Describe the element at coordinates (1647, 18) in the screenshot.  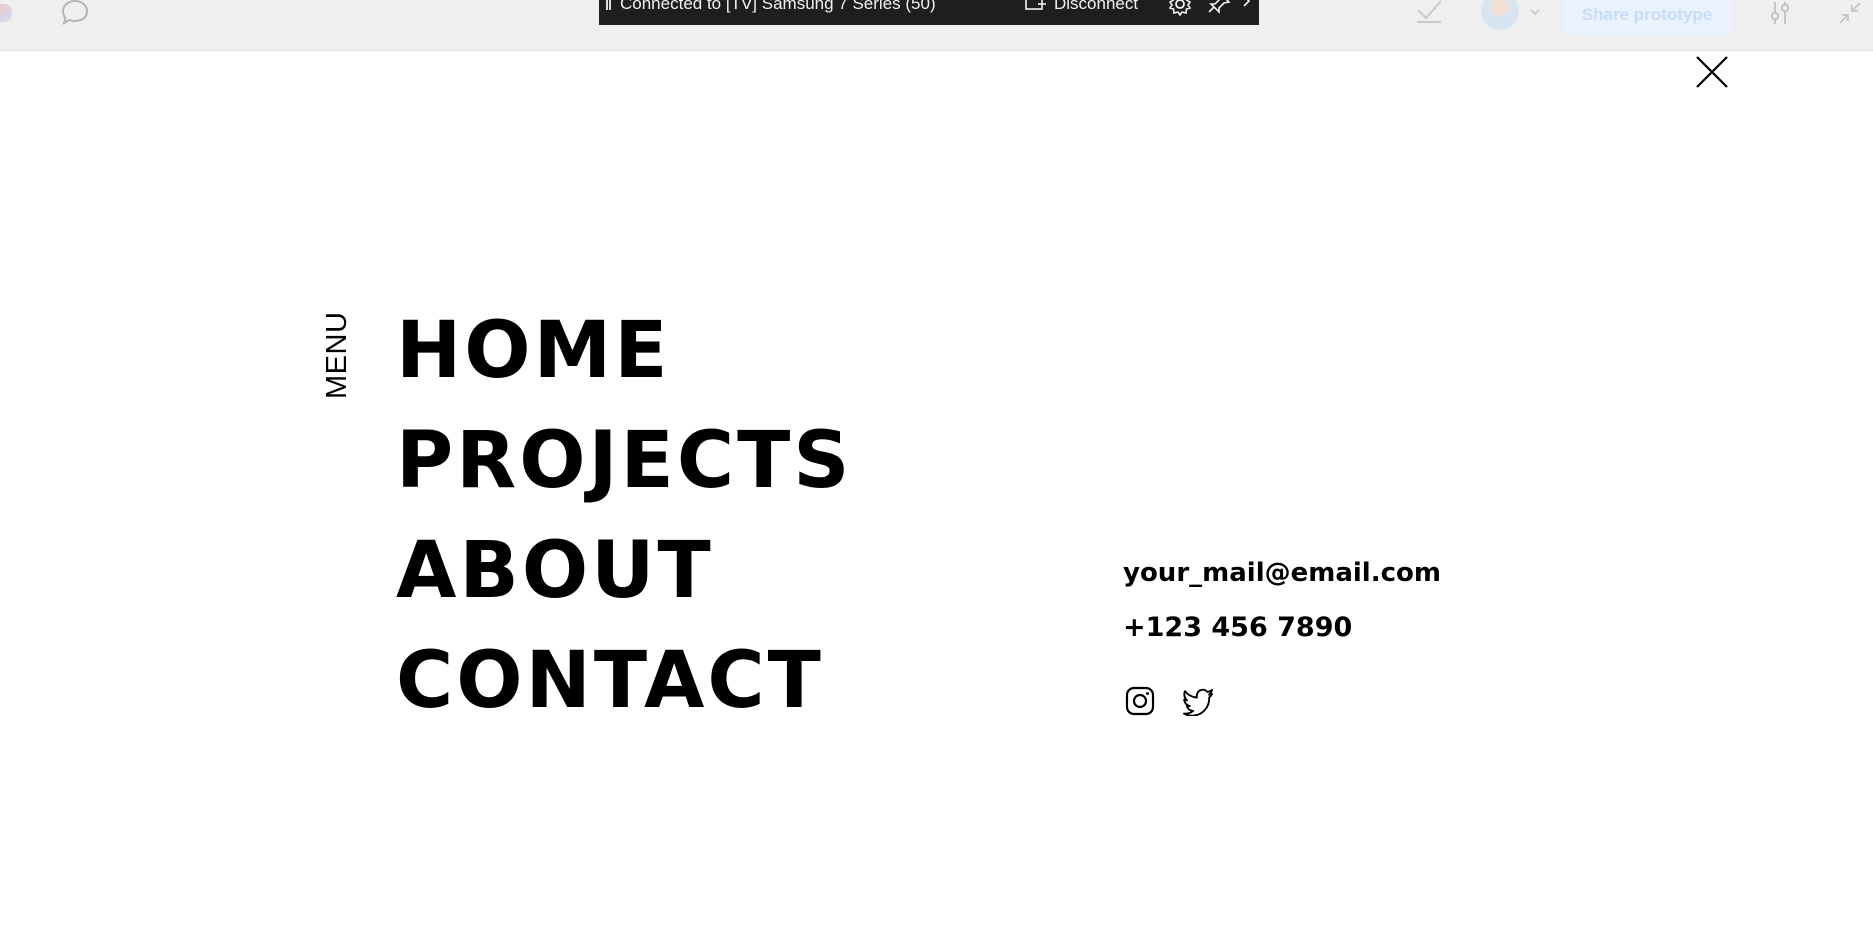
I see `share-prototype-button: Share prototype` at that location.